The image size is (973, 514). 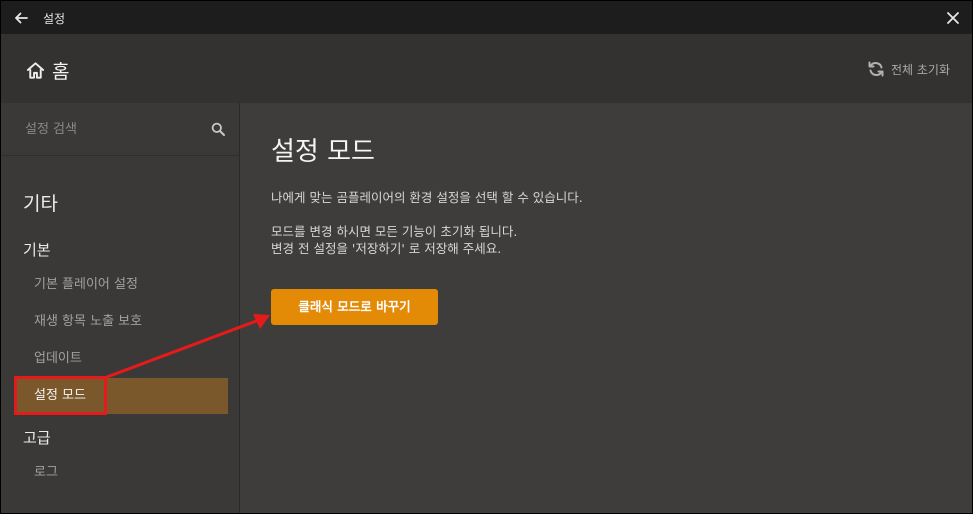 What do you see at coordinates (323, 152) in the screenshot?
I see `page-title: 설정 모드` at bounding box center [323, 152].